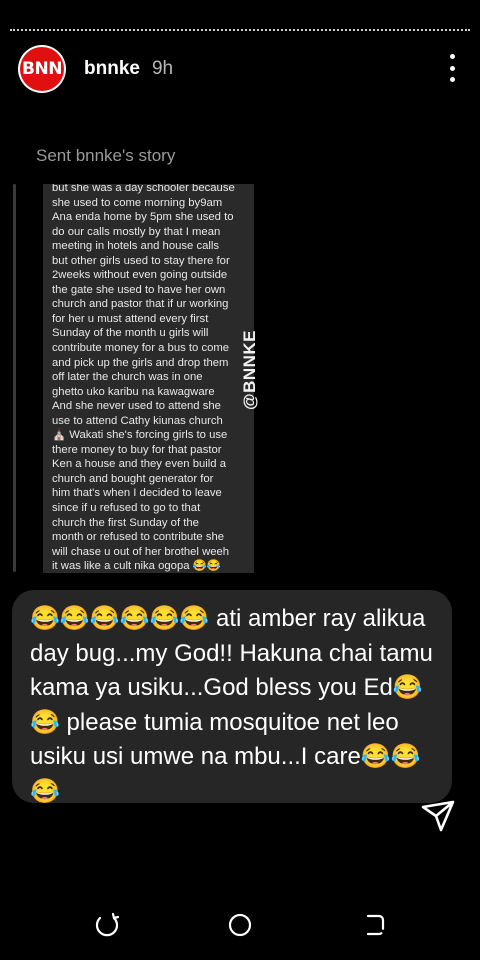 Image resolution: width=480 pixels, height=960 pixels. I want to click on avatar-logo-text: BNN, so click(42, 69).